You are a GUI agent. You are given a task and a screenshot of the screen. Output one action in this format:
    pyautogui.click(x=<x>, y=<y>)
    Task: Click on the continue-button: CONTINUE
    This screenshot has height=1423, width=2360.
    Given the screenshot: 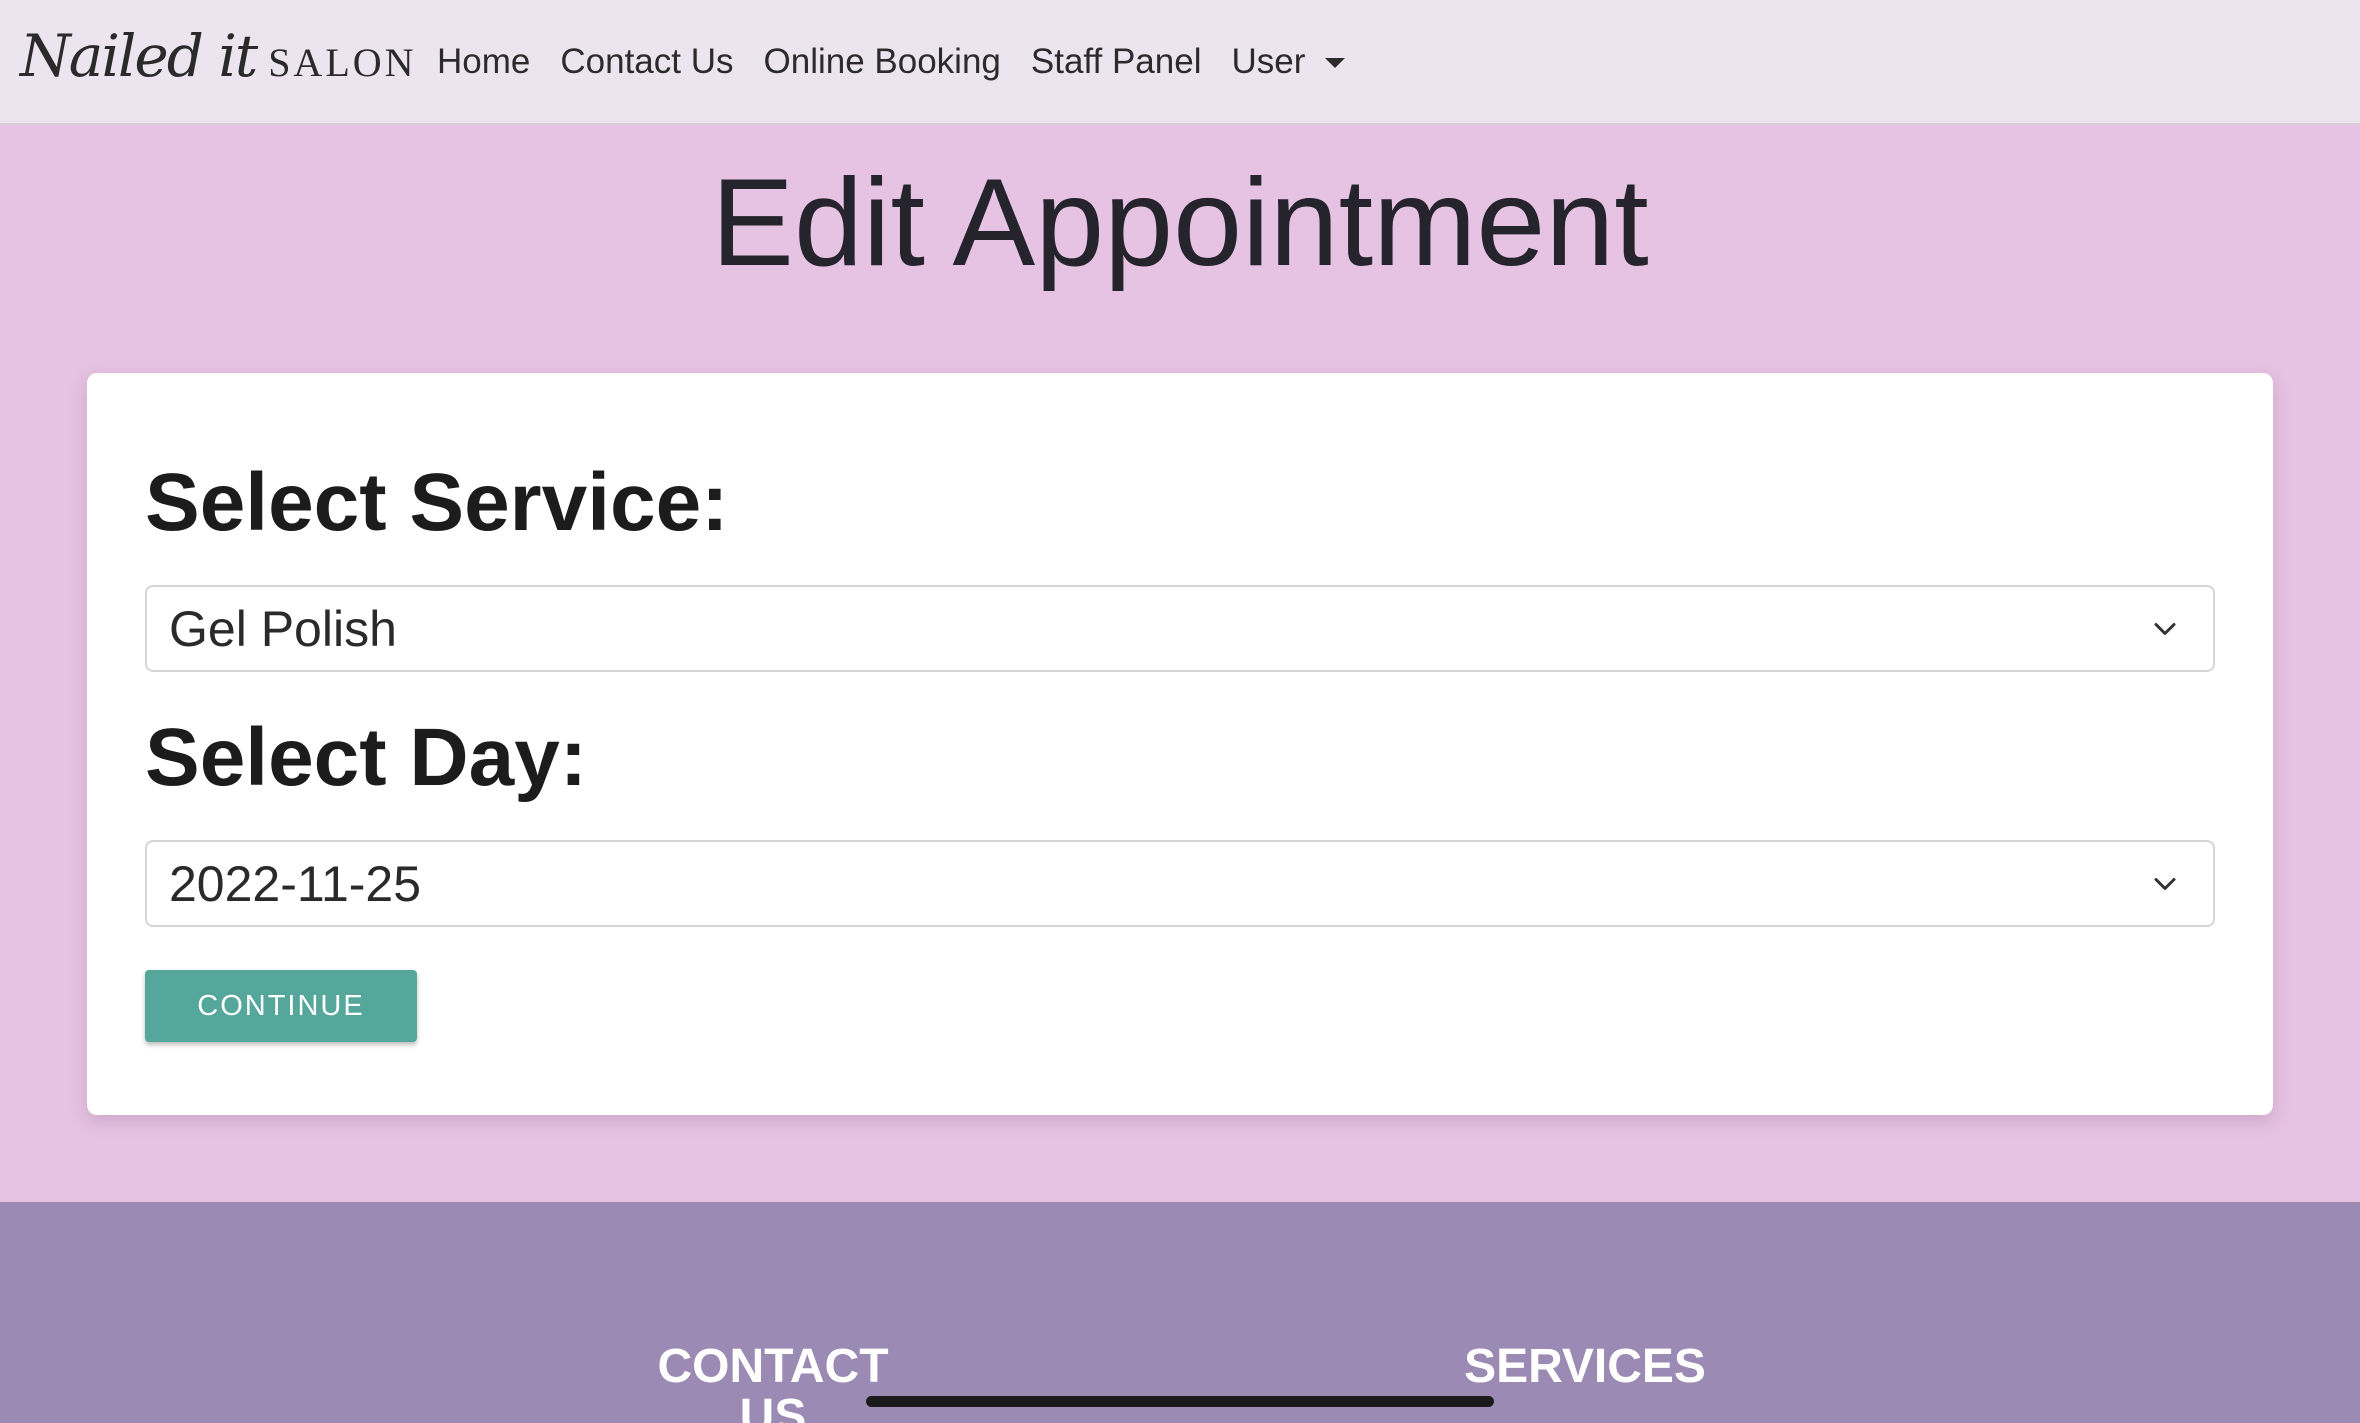 What is the action you would take?
    pyautogui.click(x=281, y=1006)
    